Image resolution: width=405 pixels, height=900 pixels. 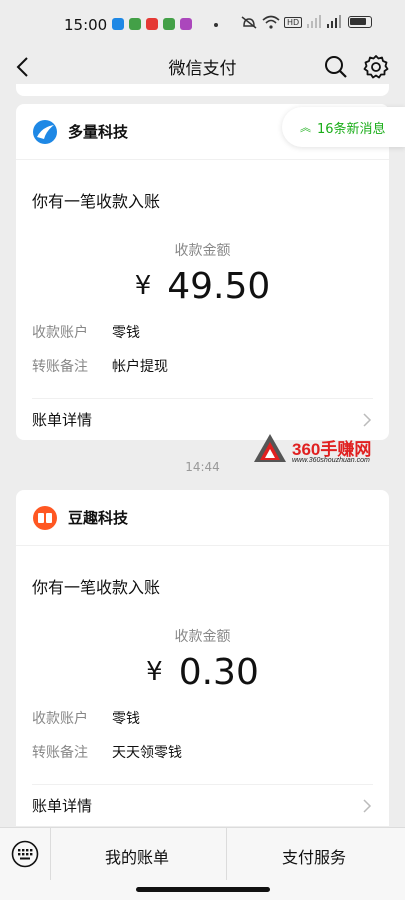 What do you see at coordinates (271, 22) in the screenshot?
I see `wifi-icon` at bounding box center [271, 22].